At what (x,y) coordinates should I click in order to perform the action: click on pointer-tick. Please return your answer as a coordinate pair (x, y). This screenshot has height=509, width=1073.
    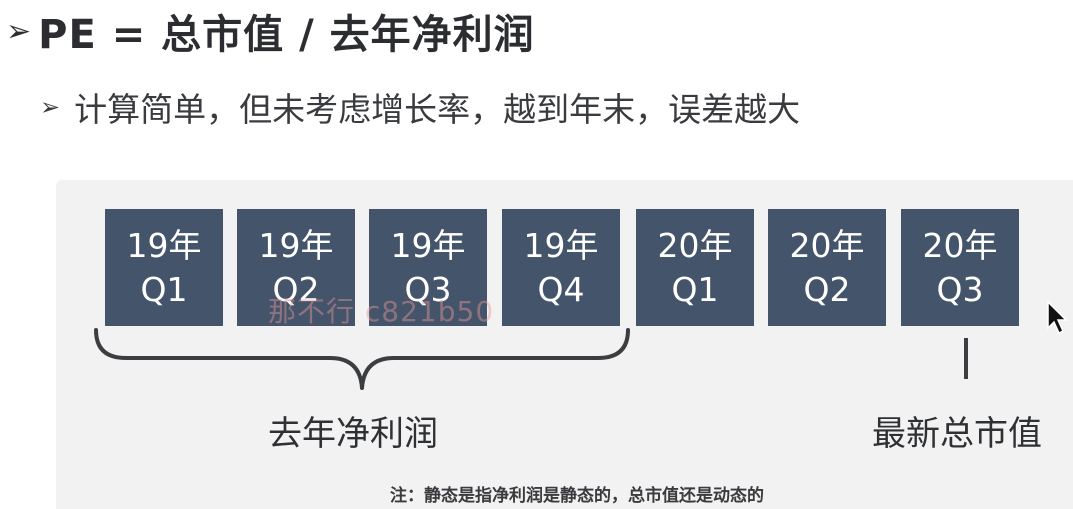
    Looking at the image, I should click on (966, 358).